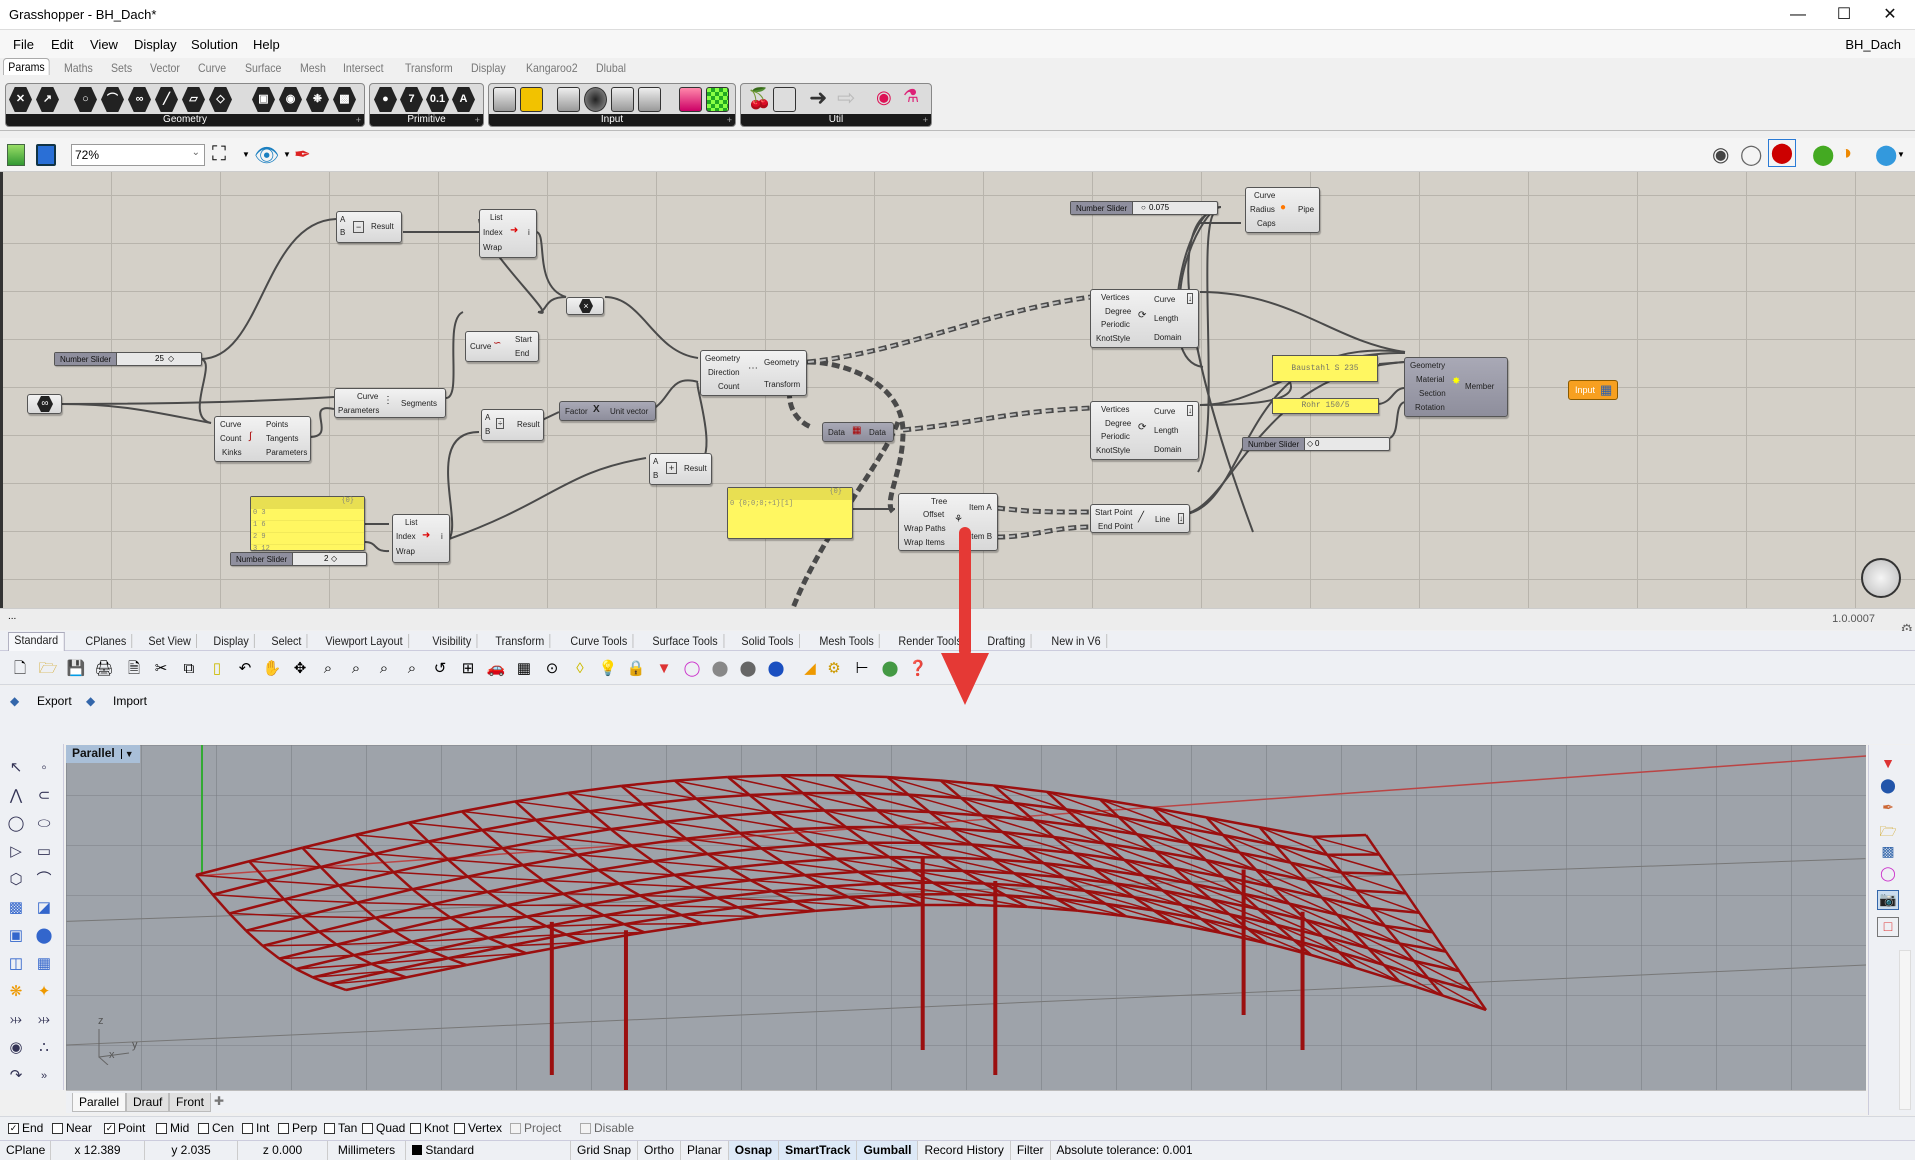 The image size is (1915, 1160). I want to click on materials-icon: ⬤, so click(1888, 787).